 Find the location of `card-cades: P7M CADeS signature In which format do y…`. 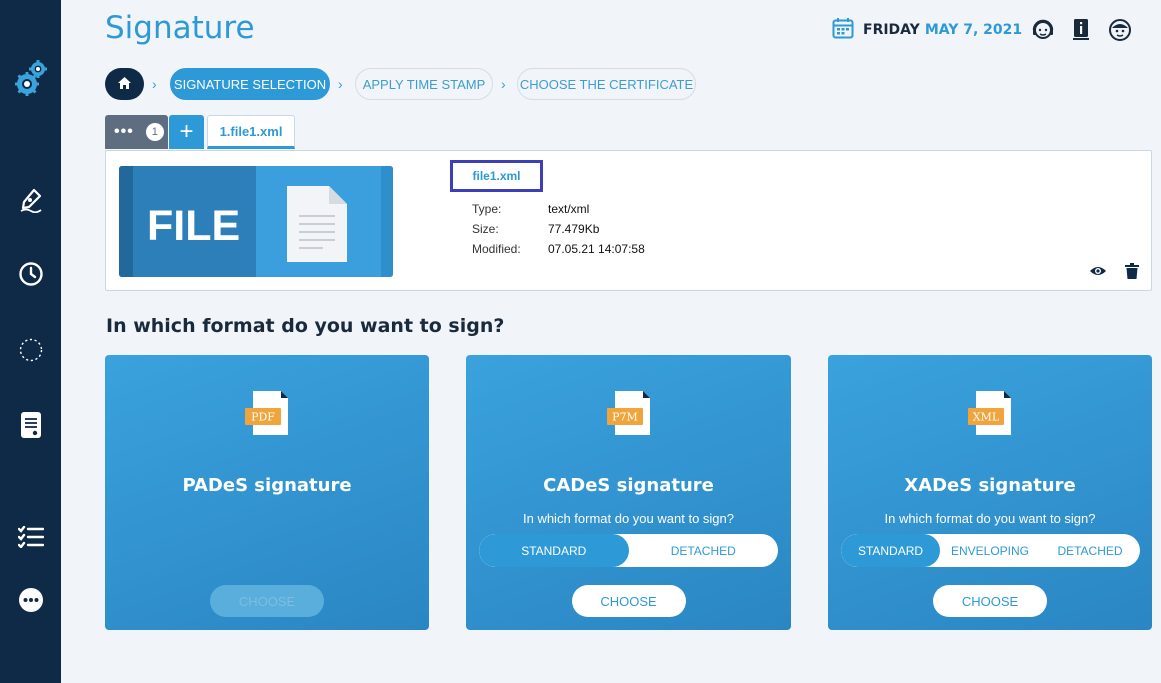

card-cades: P7M CADeS signature In which format do y… is located at coordinates (628, 492).